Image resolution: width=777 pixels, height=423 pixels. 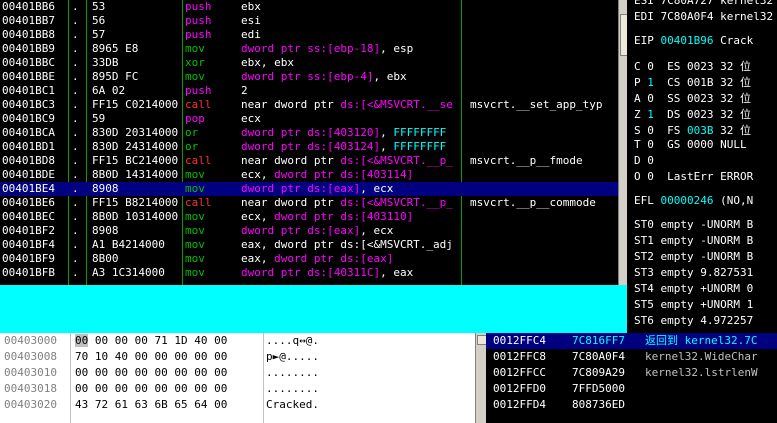 I want to click on register-label: ST0 empty -UNORM B, so click(x=694, y=224).